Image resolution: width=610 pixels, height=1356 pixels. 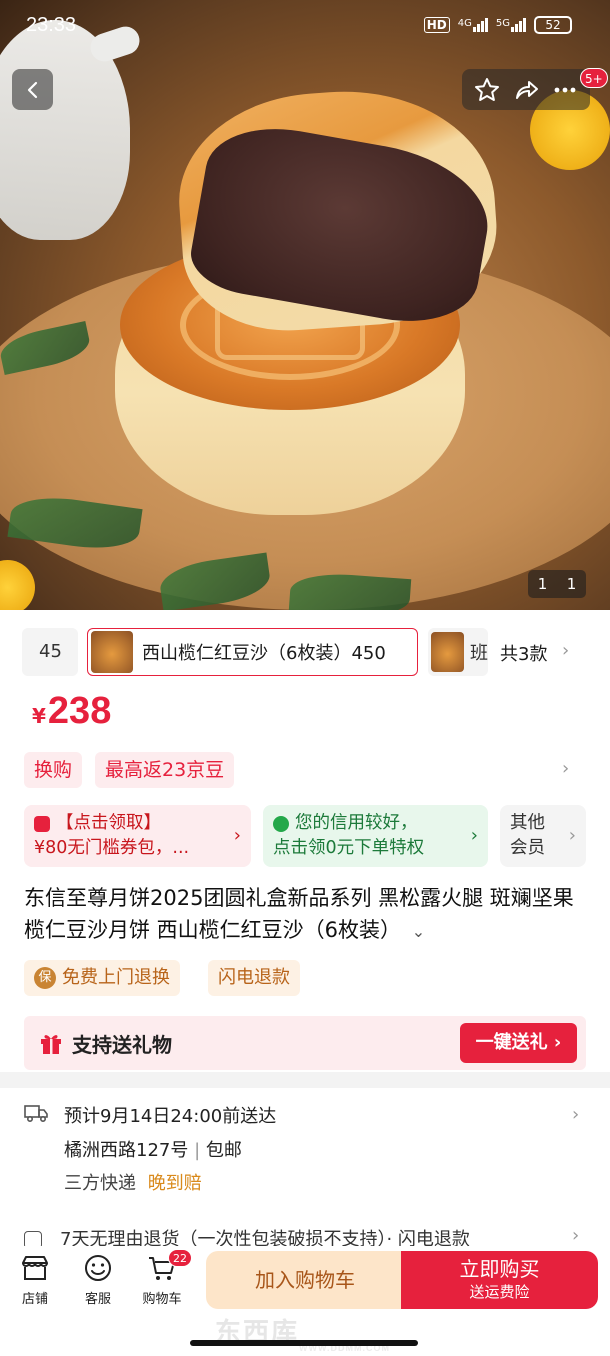 What do you see at coordinates (34, 1299) in the screenshot?
I see `shop-label: 店铺` at bounding box center [34, 1299].